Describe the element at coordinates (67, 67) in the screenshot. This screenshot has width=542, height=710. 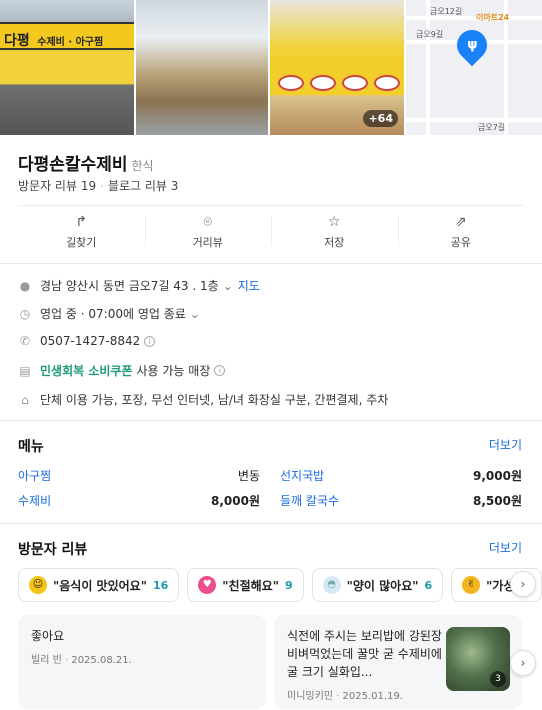
I see `storefront-photo: 다평 수제비 · 아구찜` at that location.